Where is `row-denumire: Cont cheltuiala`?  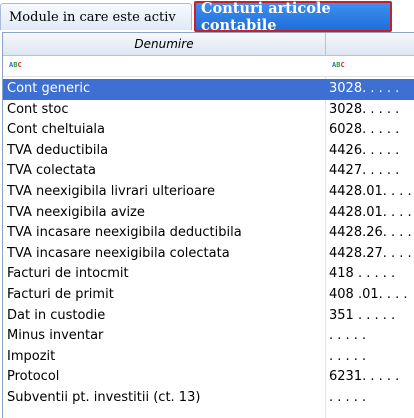 row-denumire: Cont cheltuiala is located at coordinates (56, 130).